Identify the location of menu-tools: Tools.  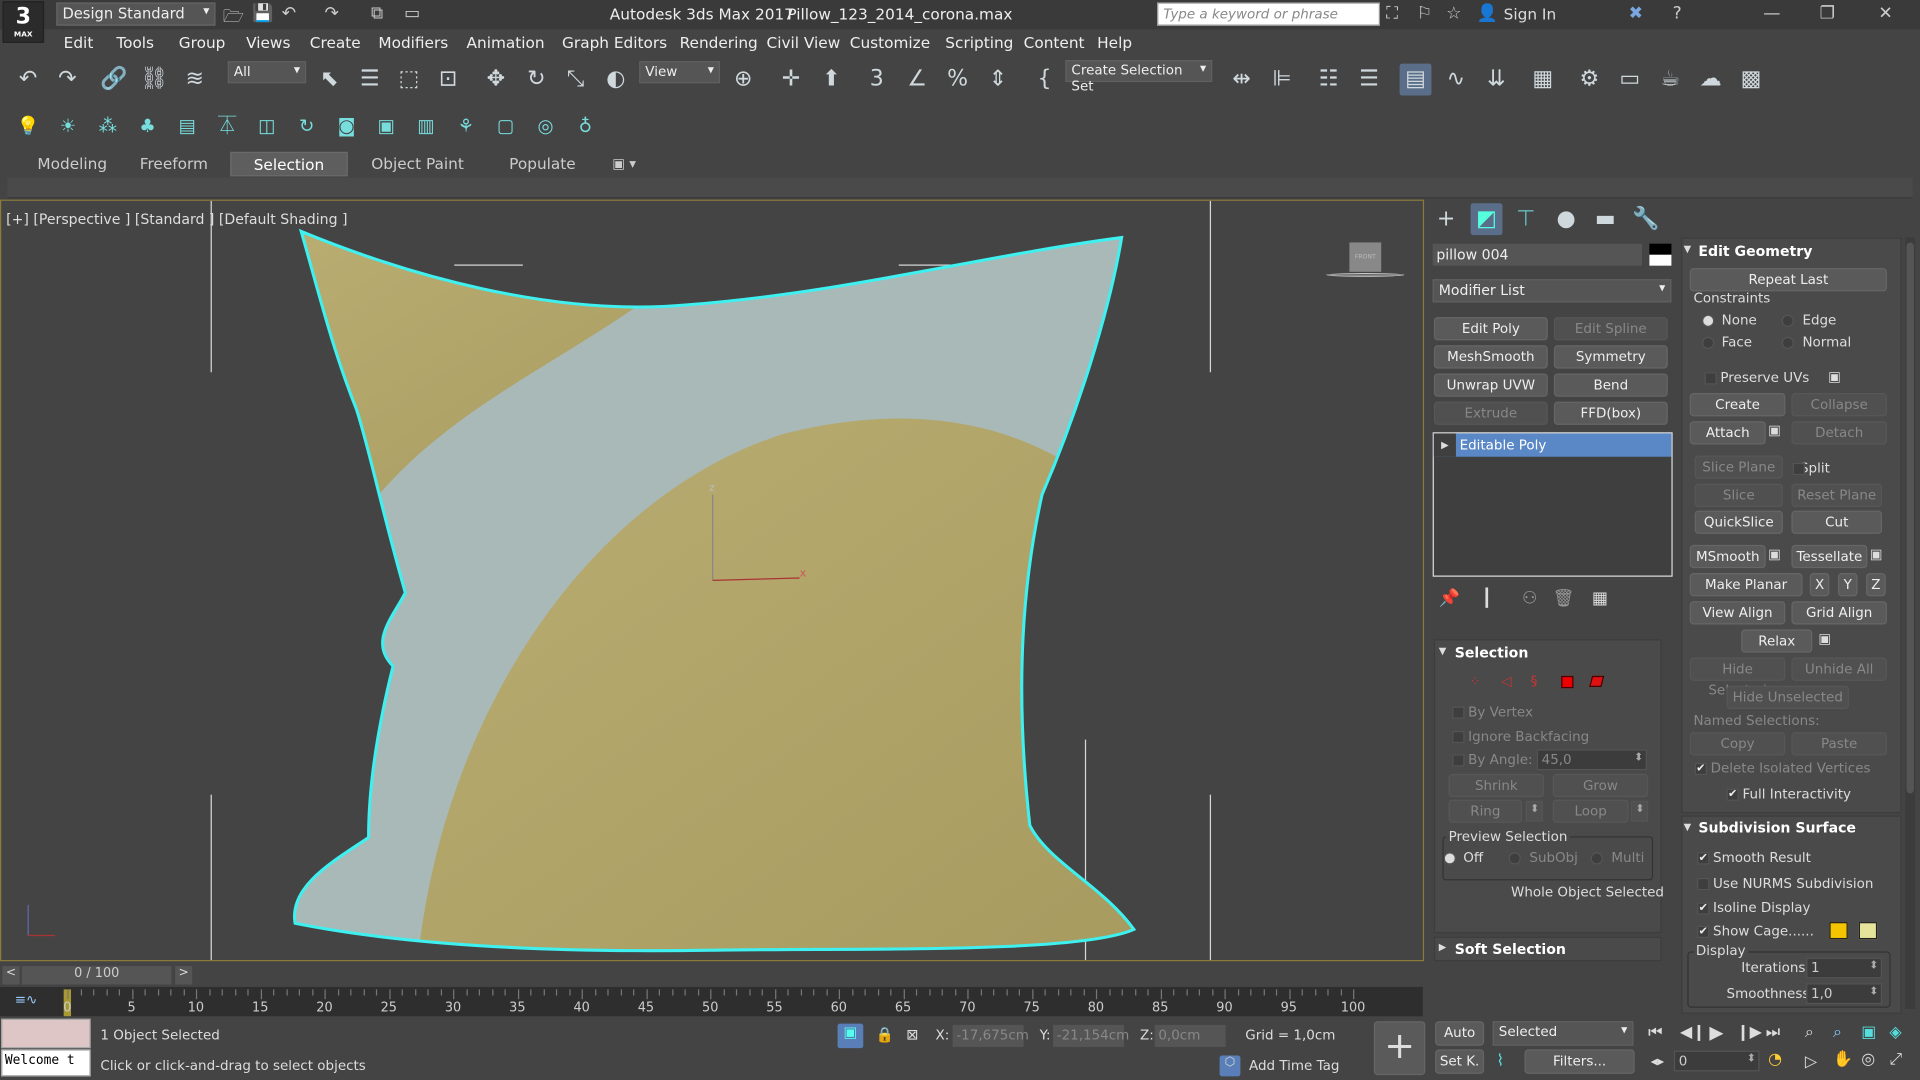
(135, 42).